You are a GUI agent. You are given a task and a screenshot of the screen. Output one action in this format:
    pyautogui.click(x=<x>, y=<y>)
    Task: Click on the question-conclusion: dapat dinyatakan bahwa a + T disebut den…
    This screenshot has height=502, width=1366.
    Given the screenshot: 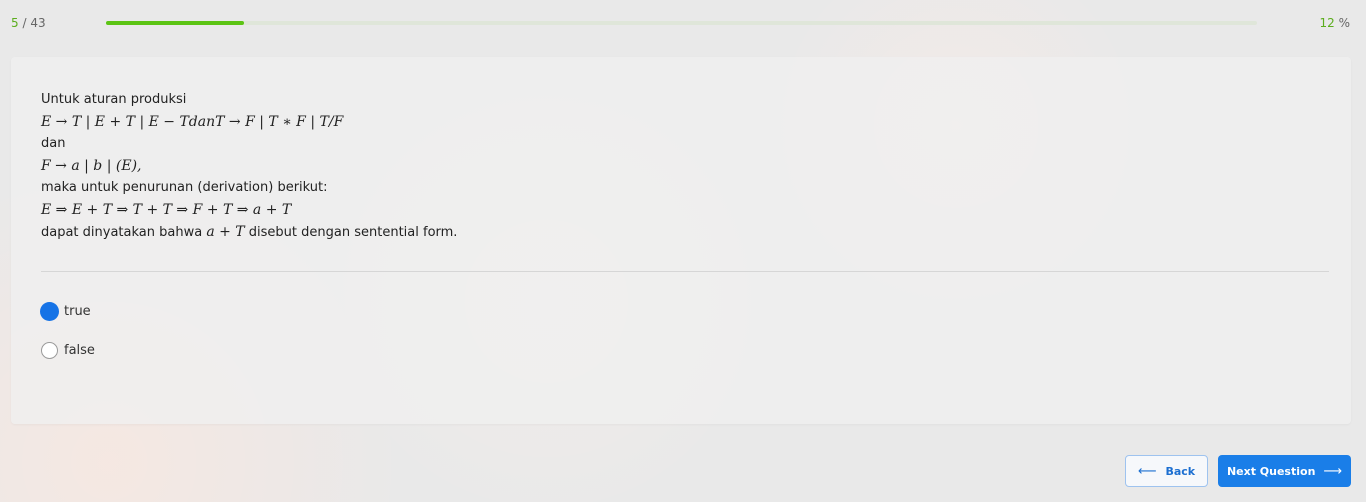 What is the action you would take?
    pyautogui.click(x=249, y=232)
    